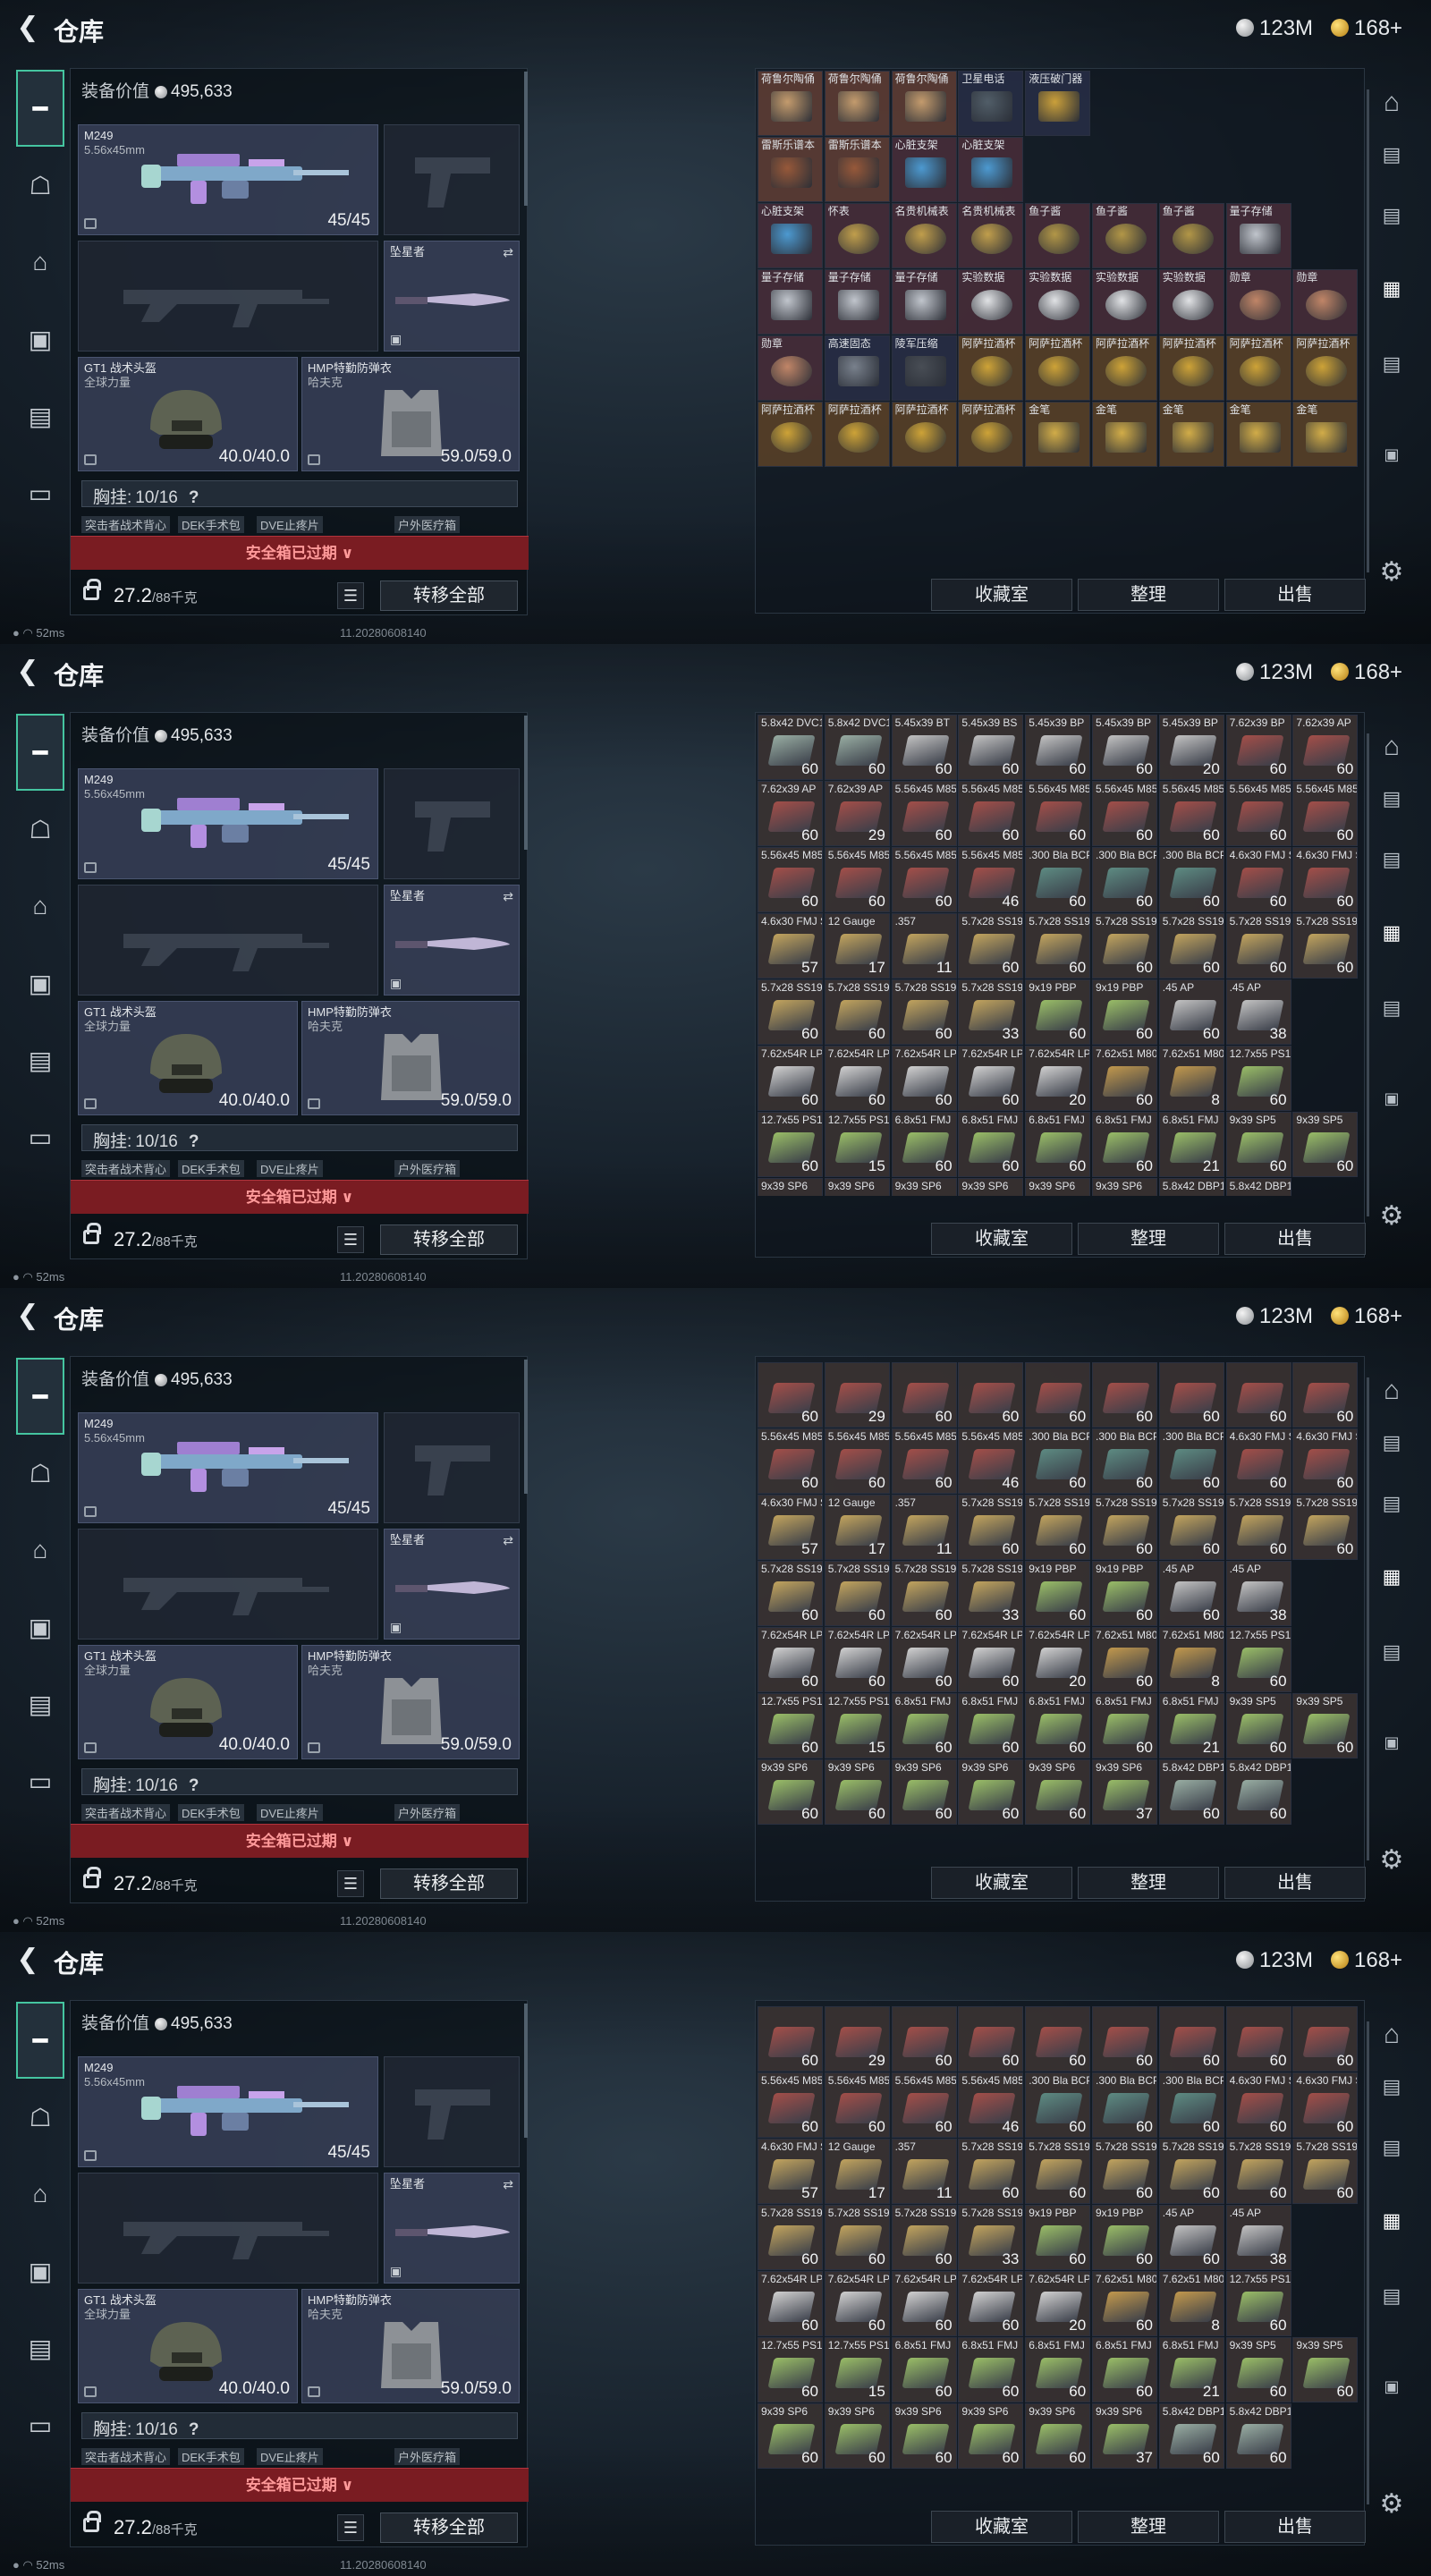 This screenshot has height=2576, width=1431. Describe the element at coordinates (1125, 2303) in the screenshot. I see `inventory-item: 7.62x51 M80 60` at that location.